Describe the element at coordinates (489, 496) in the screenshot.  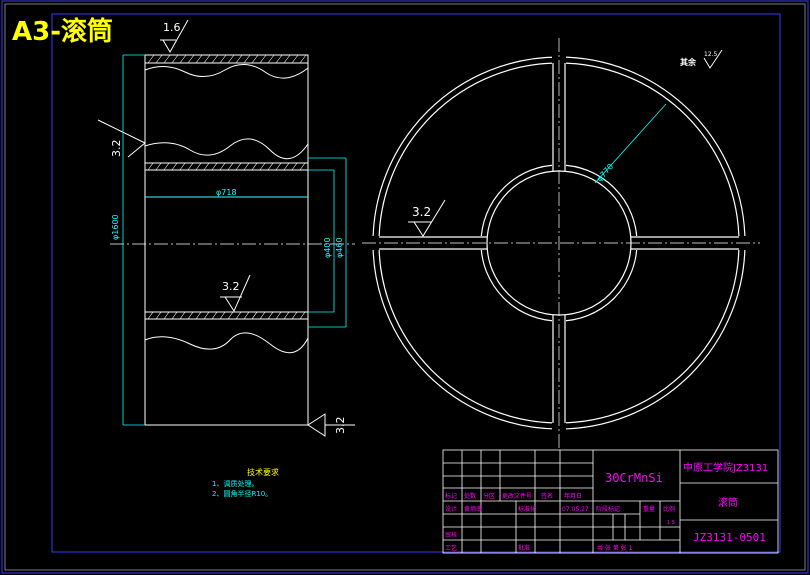
I see `tb-header-2: 分区` at that location.